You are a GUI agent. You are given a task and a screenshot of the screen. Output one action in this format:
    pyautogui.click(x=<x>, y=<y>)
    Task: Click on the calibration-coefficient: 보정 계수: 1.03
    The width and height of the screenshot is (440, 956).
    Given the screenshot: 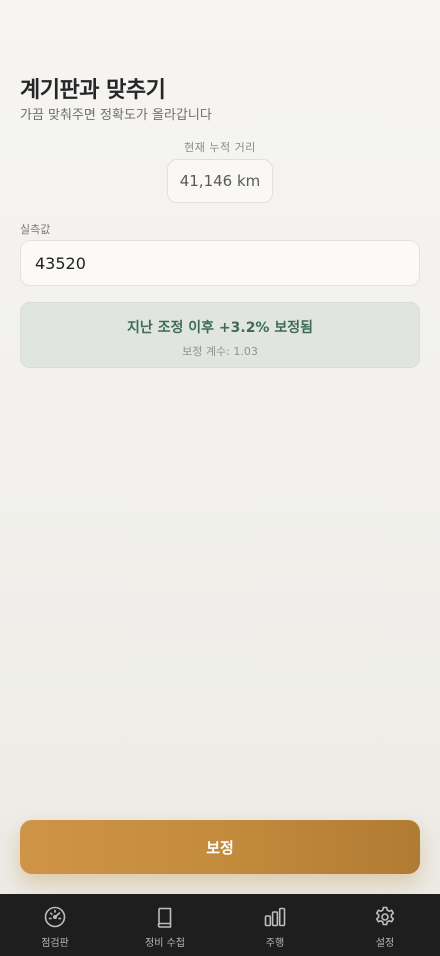 What is the action you would take?
    pyautogui.click(x=220, y=351)
    